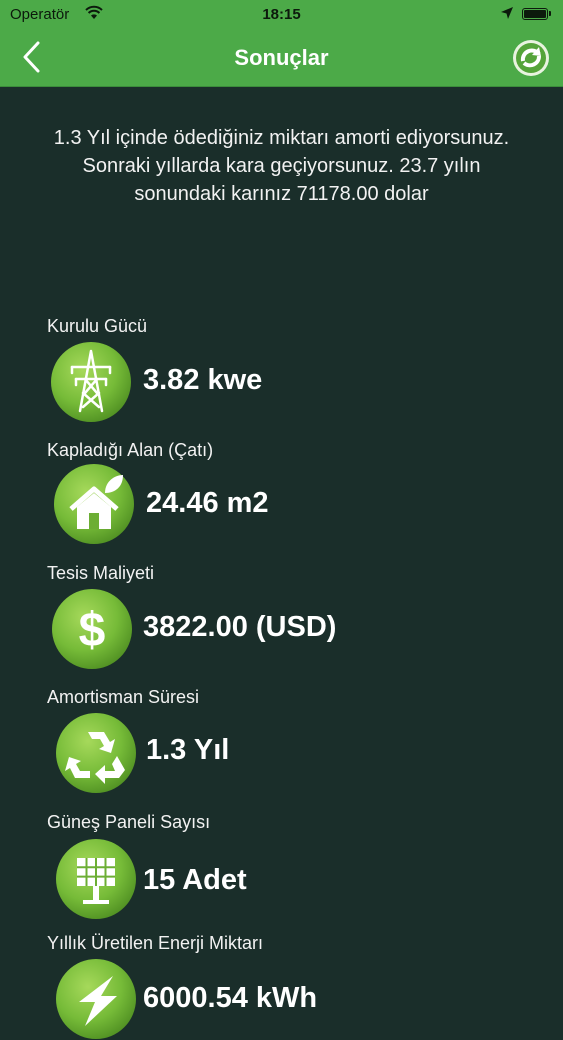 The image size is (563, 1040). Describe the element at coordinates (155, 943) in the screenshot. I see `annual-energy-label: Yıllık Üretilen Enerji Miktarı` at that location.